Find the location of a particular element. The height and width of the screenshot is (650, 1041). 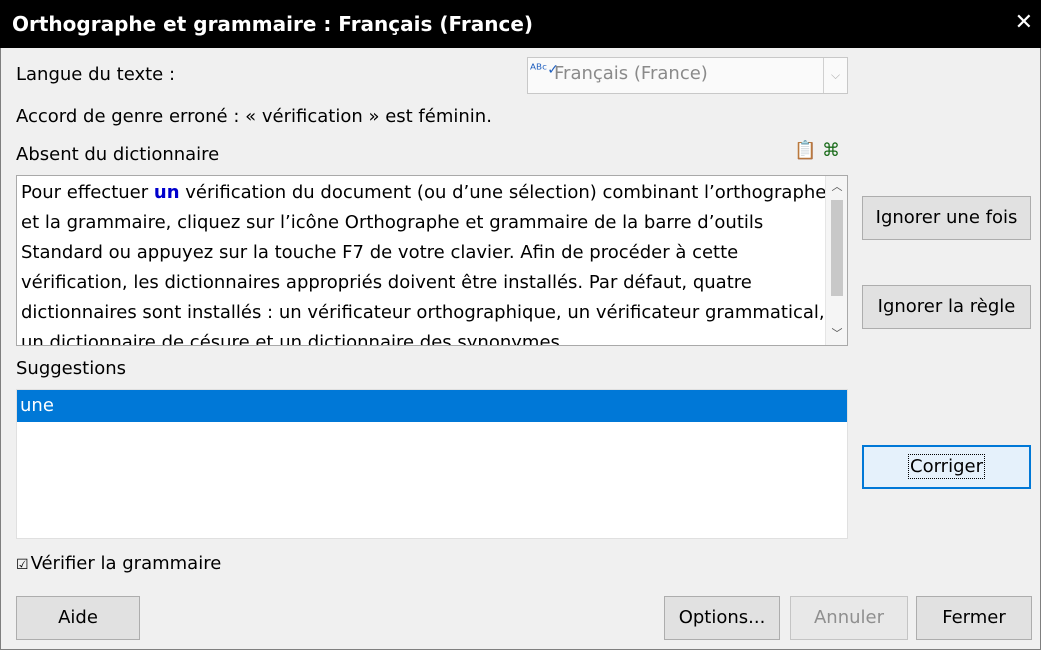

checkbox-checked-icon: ☑ is located at coordinates (22, 565).